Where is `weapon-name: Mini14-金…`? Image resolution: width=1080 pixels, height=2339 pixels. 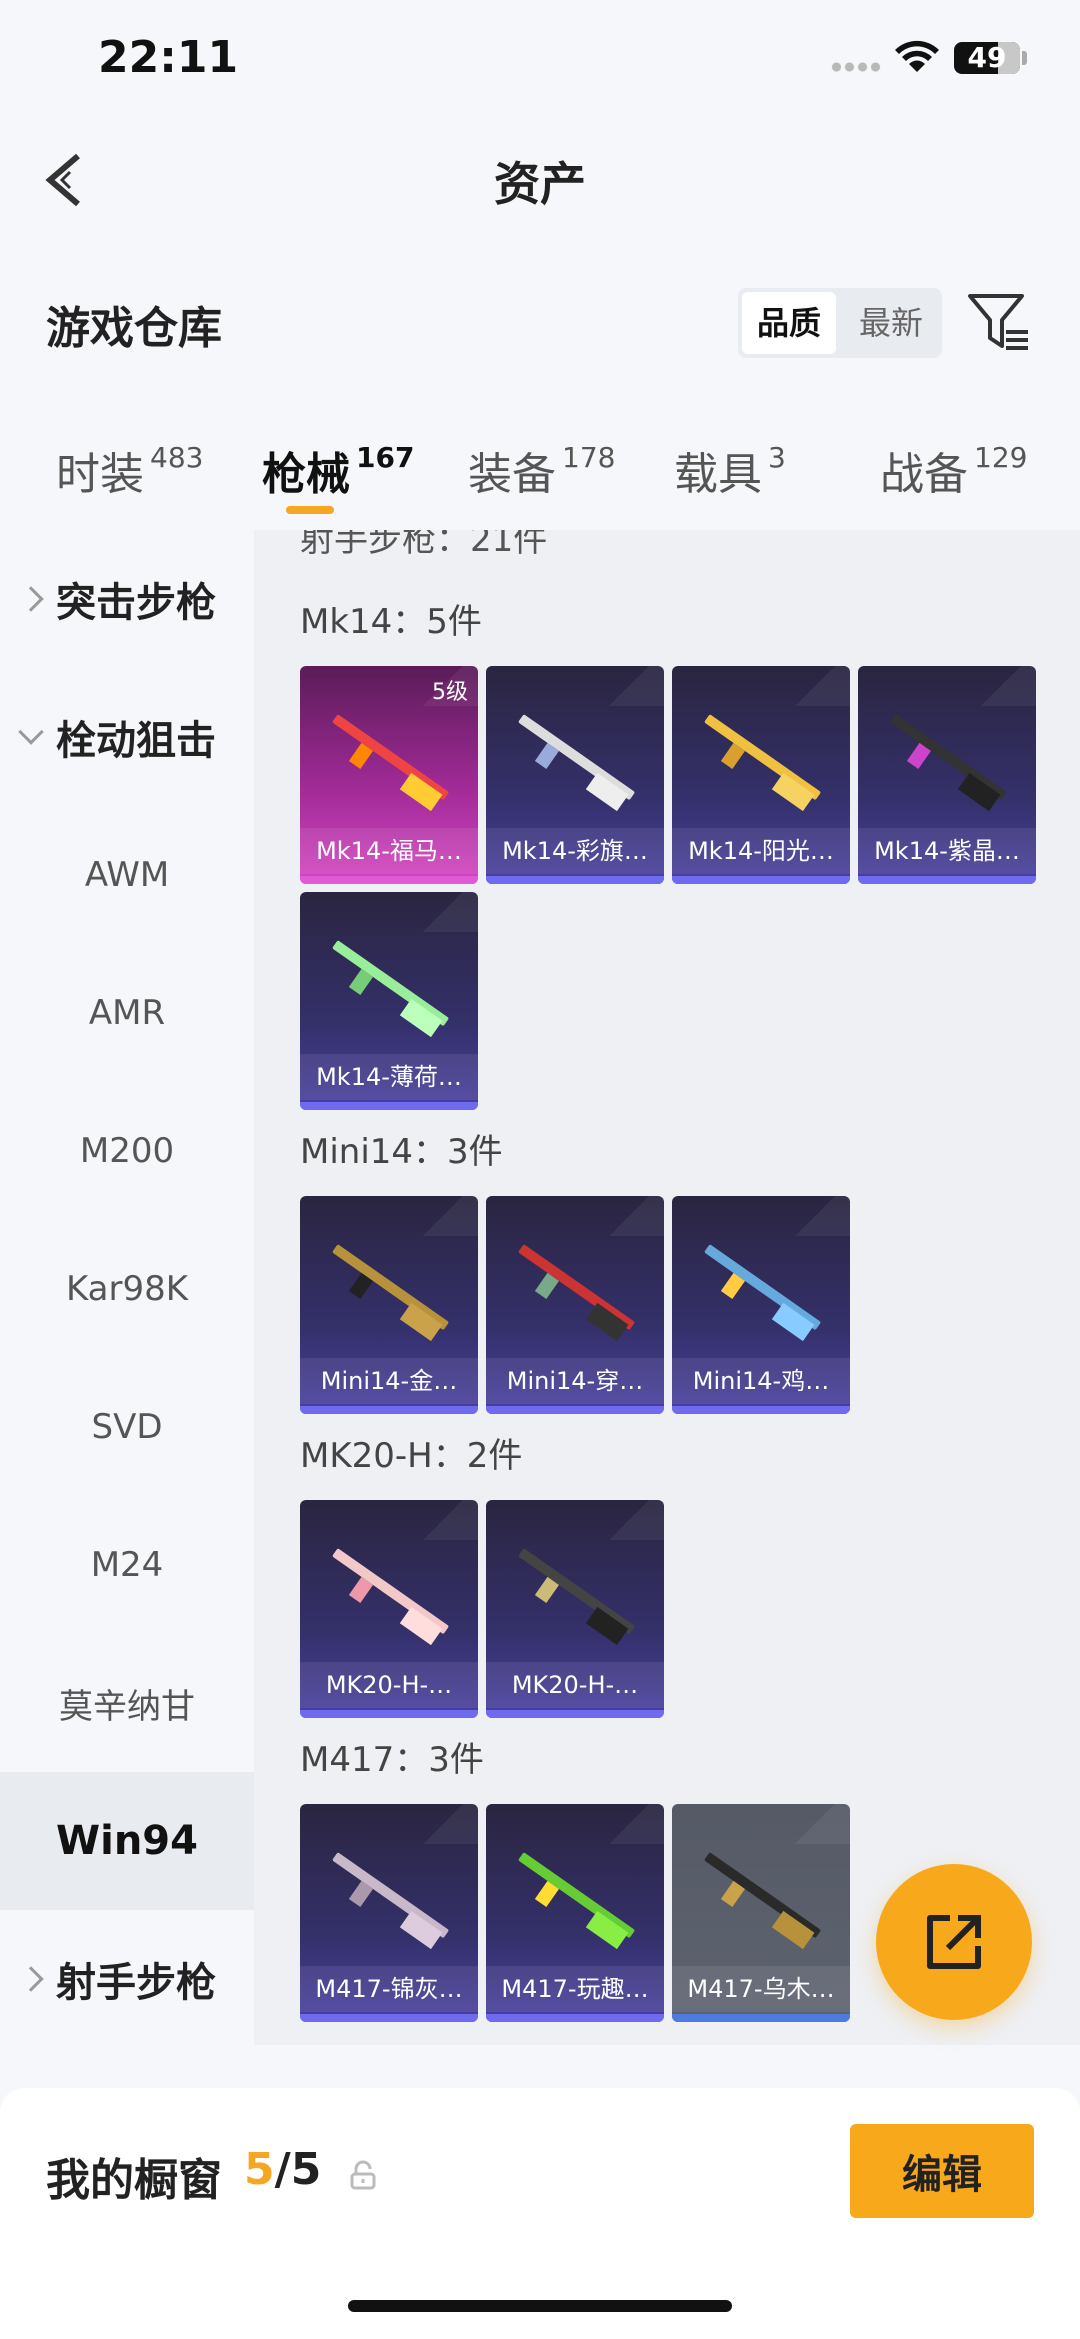
weapon-name: Mini14-金… is located at coordinates (389, 1381).